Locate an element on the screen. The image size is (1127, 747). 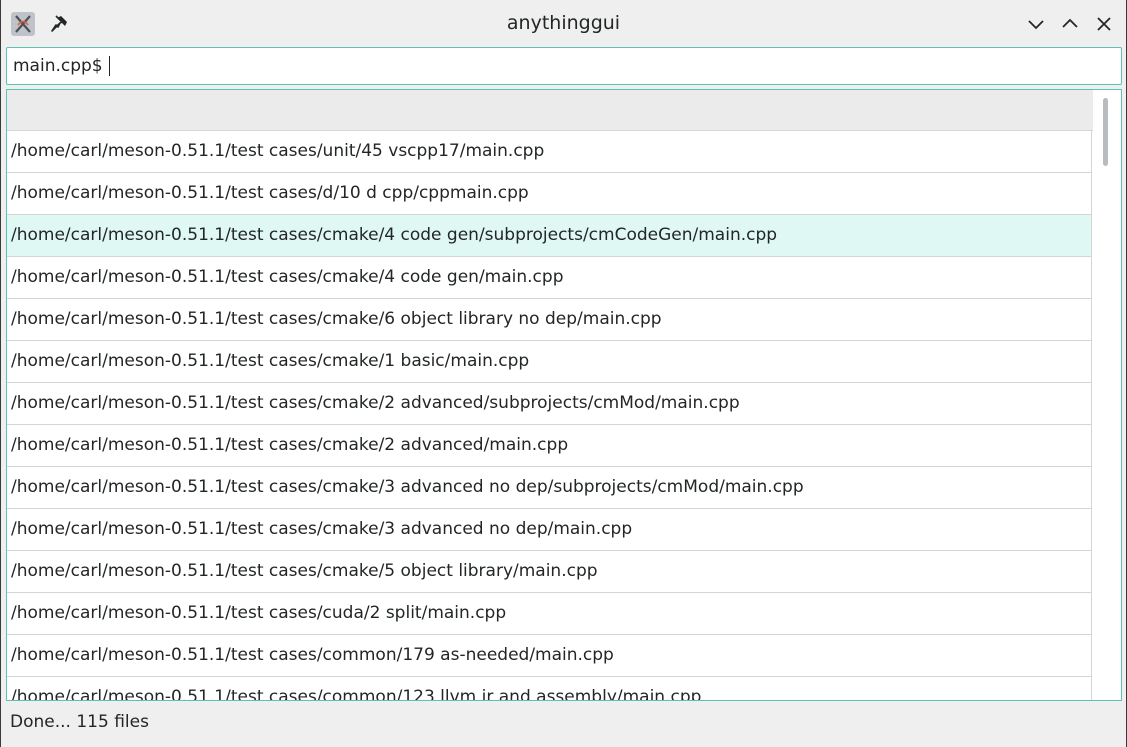
title-bar: anythinggui is located at coordinates (563, 23).